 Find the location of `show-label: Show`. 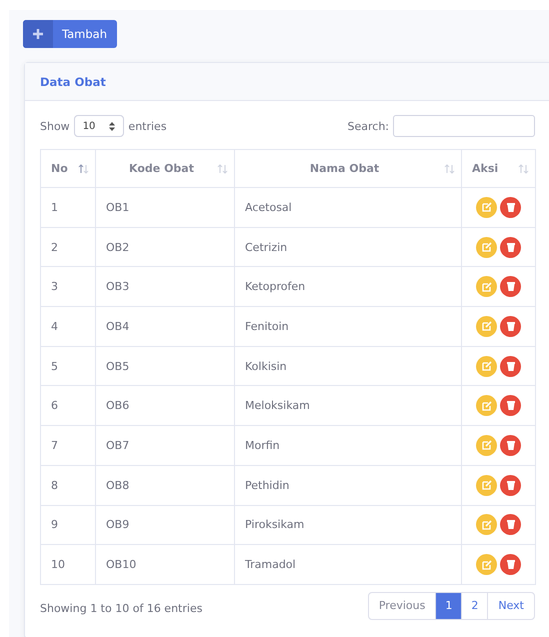

show-label: Show is located at coordinates (55, 126).